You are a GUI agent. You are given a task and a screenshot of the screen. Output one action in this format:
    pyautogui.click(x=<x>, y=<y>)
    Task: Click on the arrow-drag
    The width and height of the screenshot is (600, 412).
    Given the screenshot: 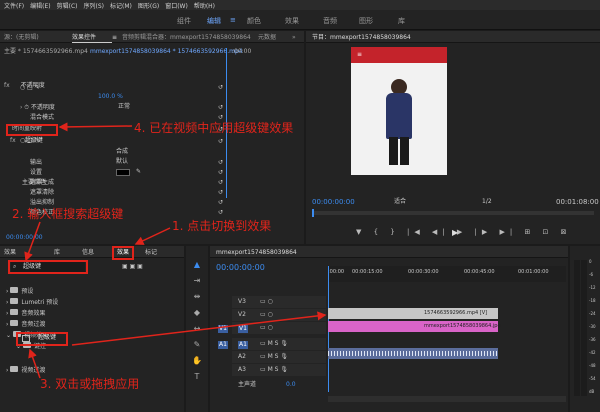 What is the action you would take?
    pyautogui.click(x=199, y=328)
    